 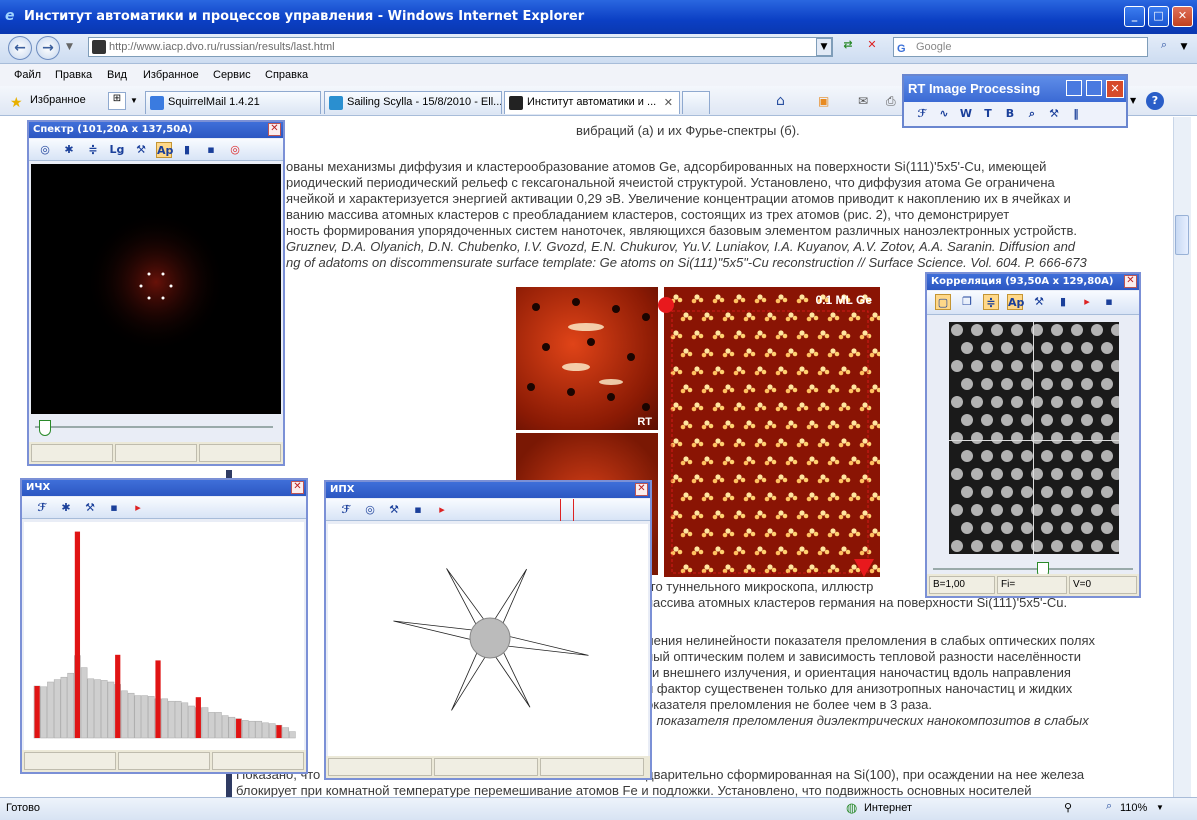 What do you see at coordinates (117, 101) in the screenshot?
I see `quick-tabs-icon: ⊞` at bounding box center [117, 101].